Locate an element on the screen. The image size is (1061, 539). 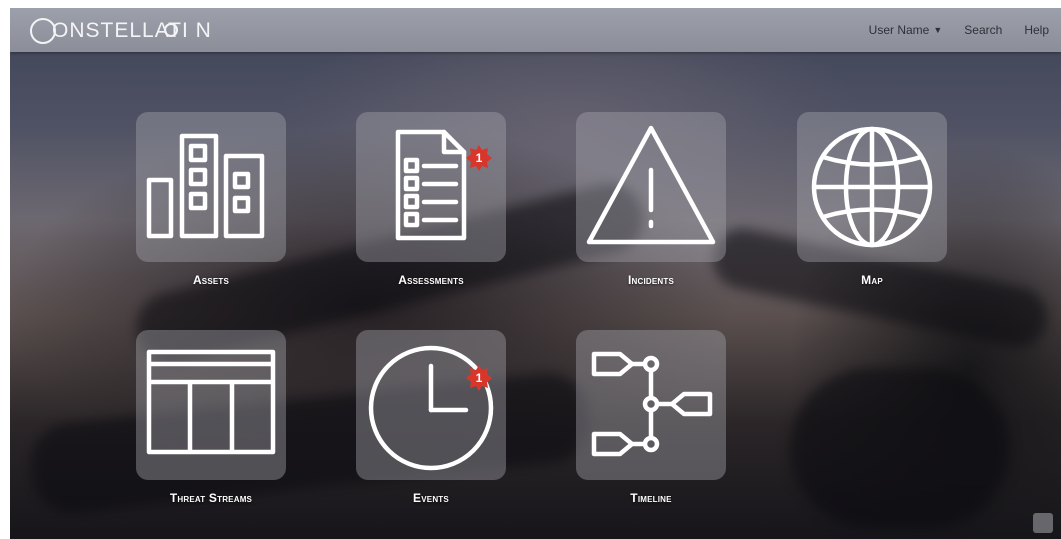
table-layout-icon is located at coordinates (211, 402).